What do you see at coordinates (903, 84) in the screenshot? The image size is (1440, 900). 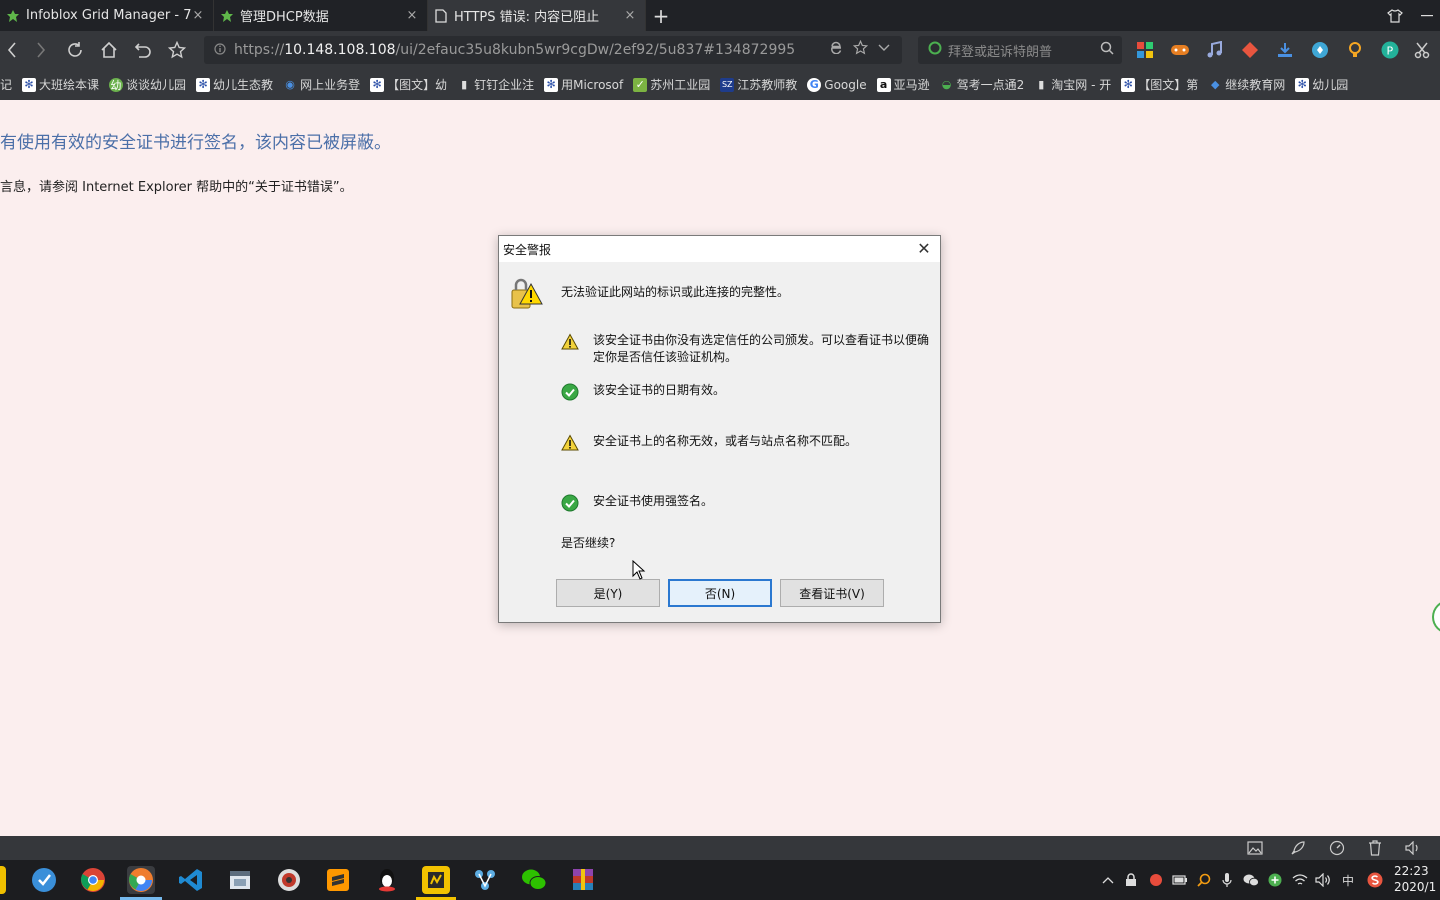 I see `bookmark-item: a 亚马逊` at bounding box center [903, 84].